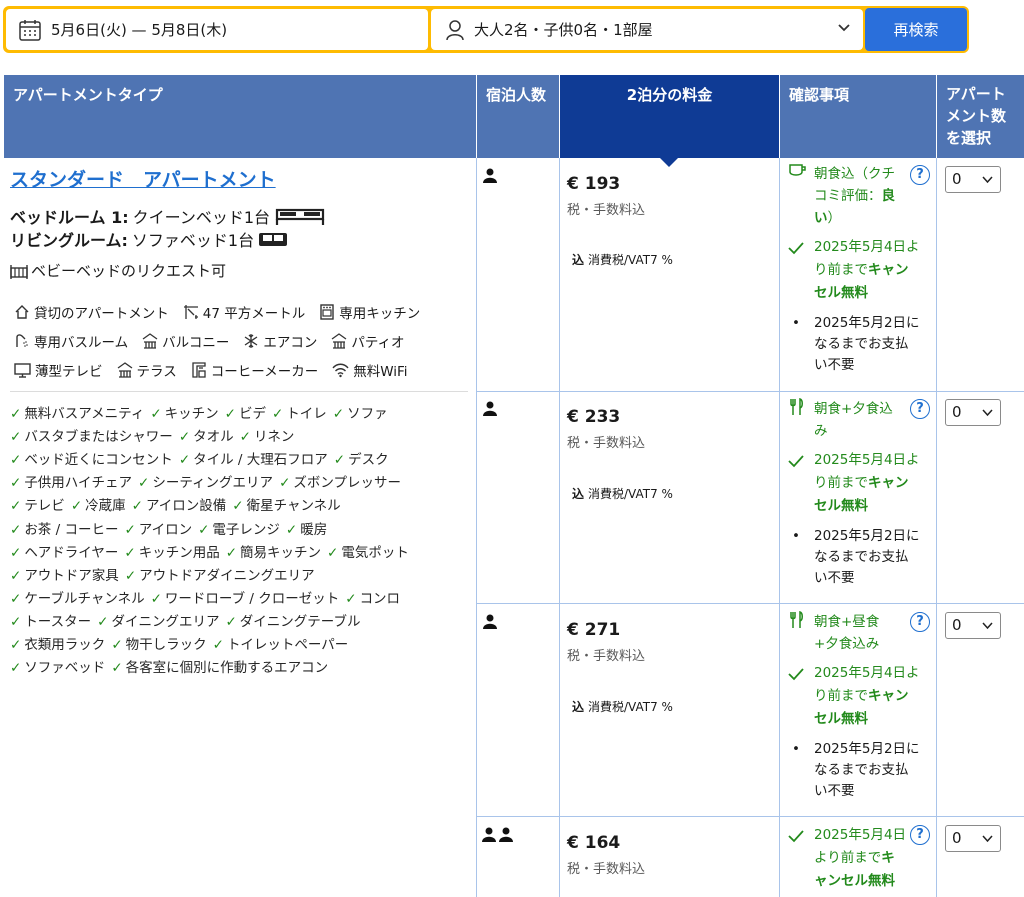 The height and width of the screenshot is (897, 1024). Describe the element at coordinates (239, 391) in the screenshot. I see `section-divider` at that location.